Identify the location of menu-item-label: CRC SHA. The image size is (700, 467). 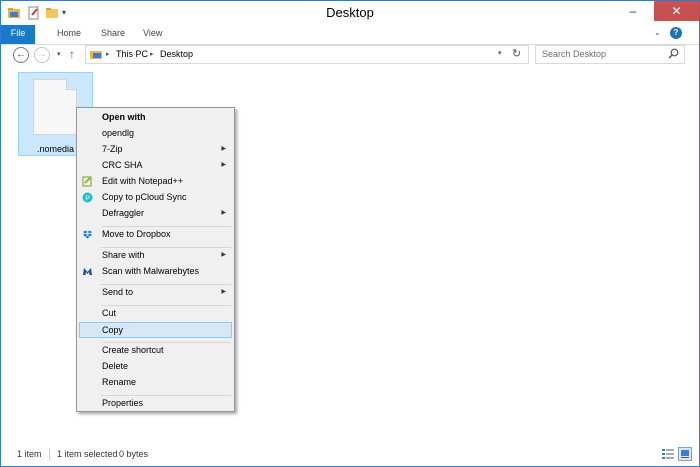
(122, 165).